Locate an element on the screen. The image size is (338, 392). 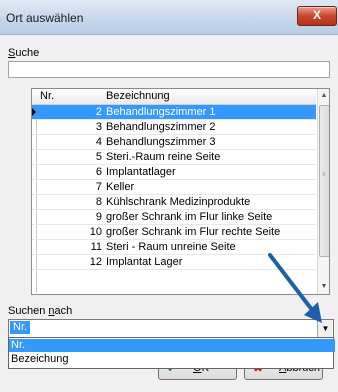
row-pointer-icon is located at coordinates (34, 112).